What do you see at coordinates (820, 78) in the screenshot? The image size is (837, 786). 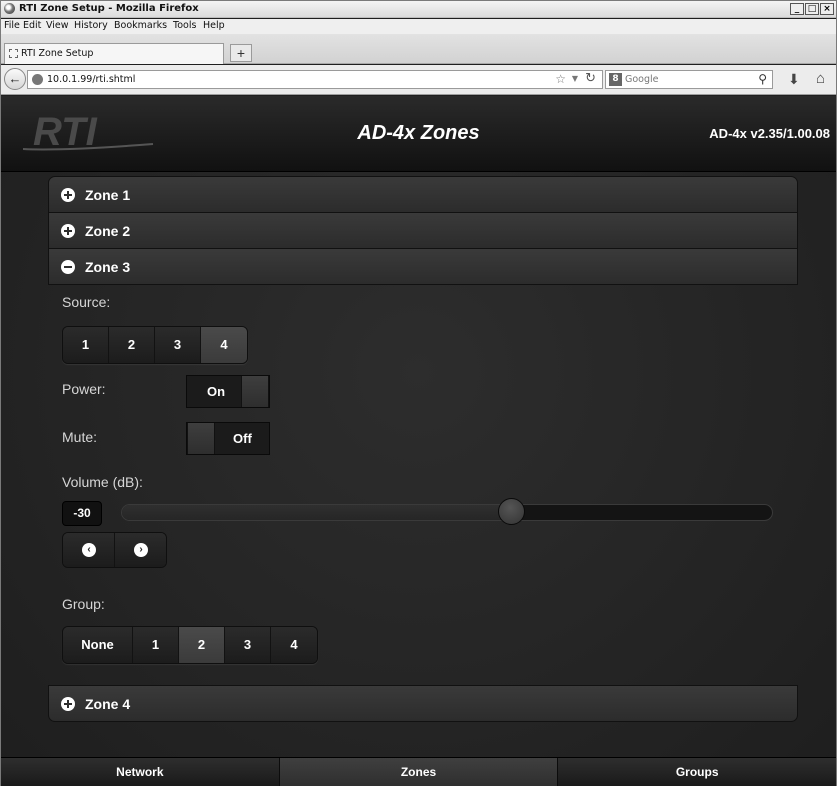 I see `home-icon: ⌂` at bounding box center [820, 78].